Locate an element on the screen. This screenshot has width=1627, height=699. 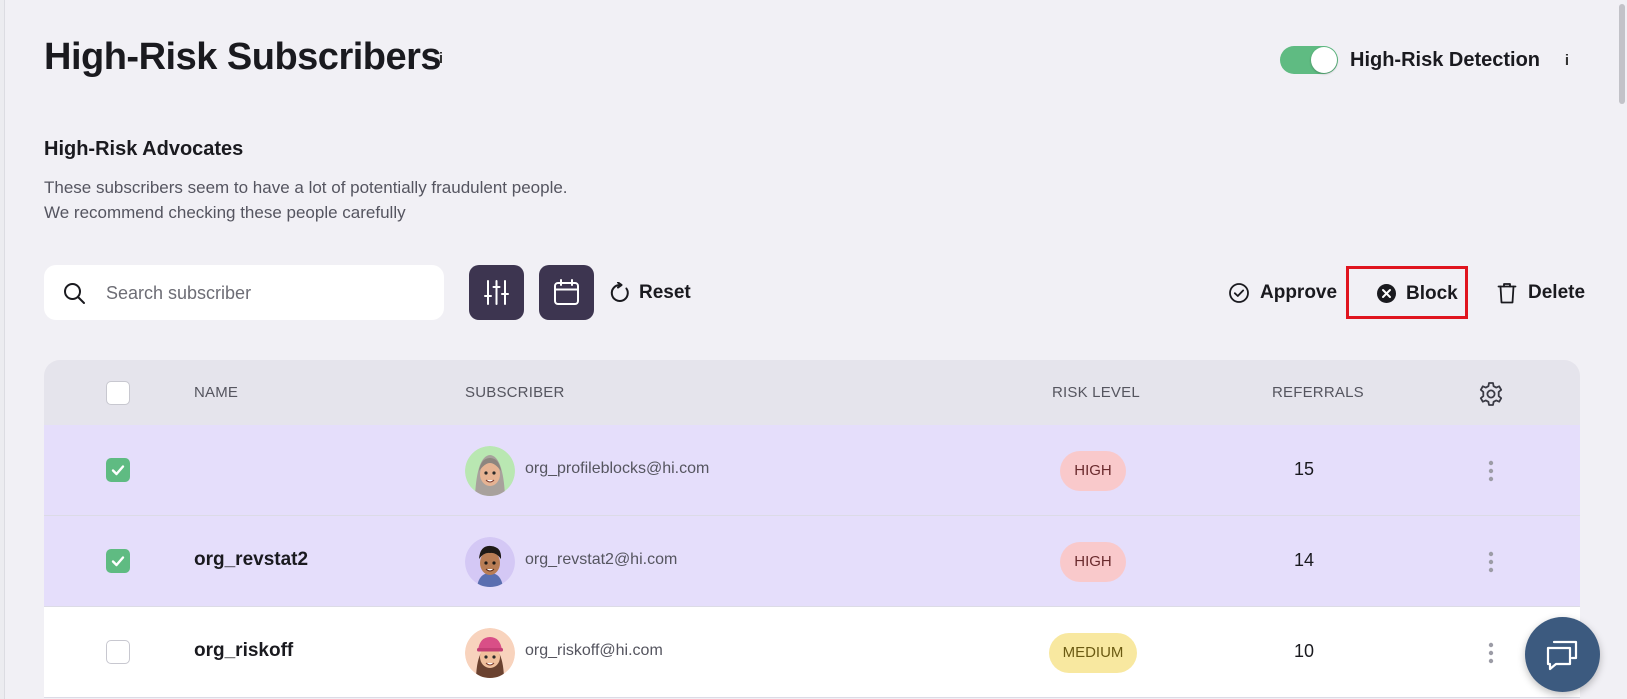
title-info-icon: i is located at coordinates (441, 58).